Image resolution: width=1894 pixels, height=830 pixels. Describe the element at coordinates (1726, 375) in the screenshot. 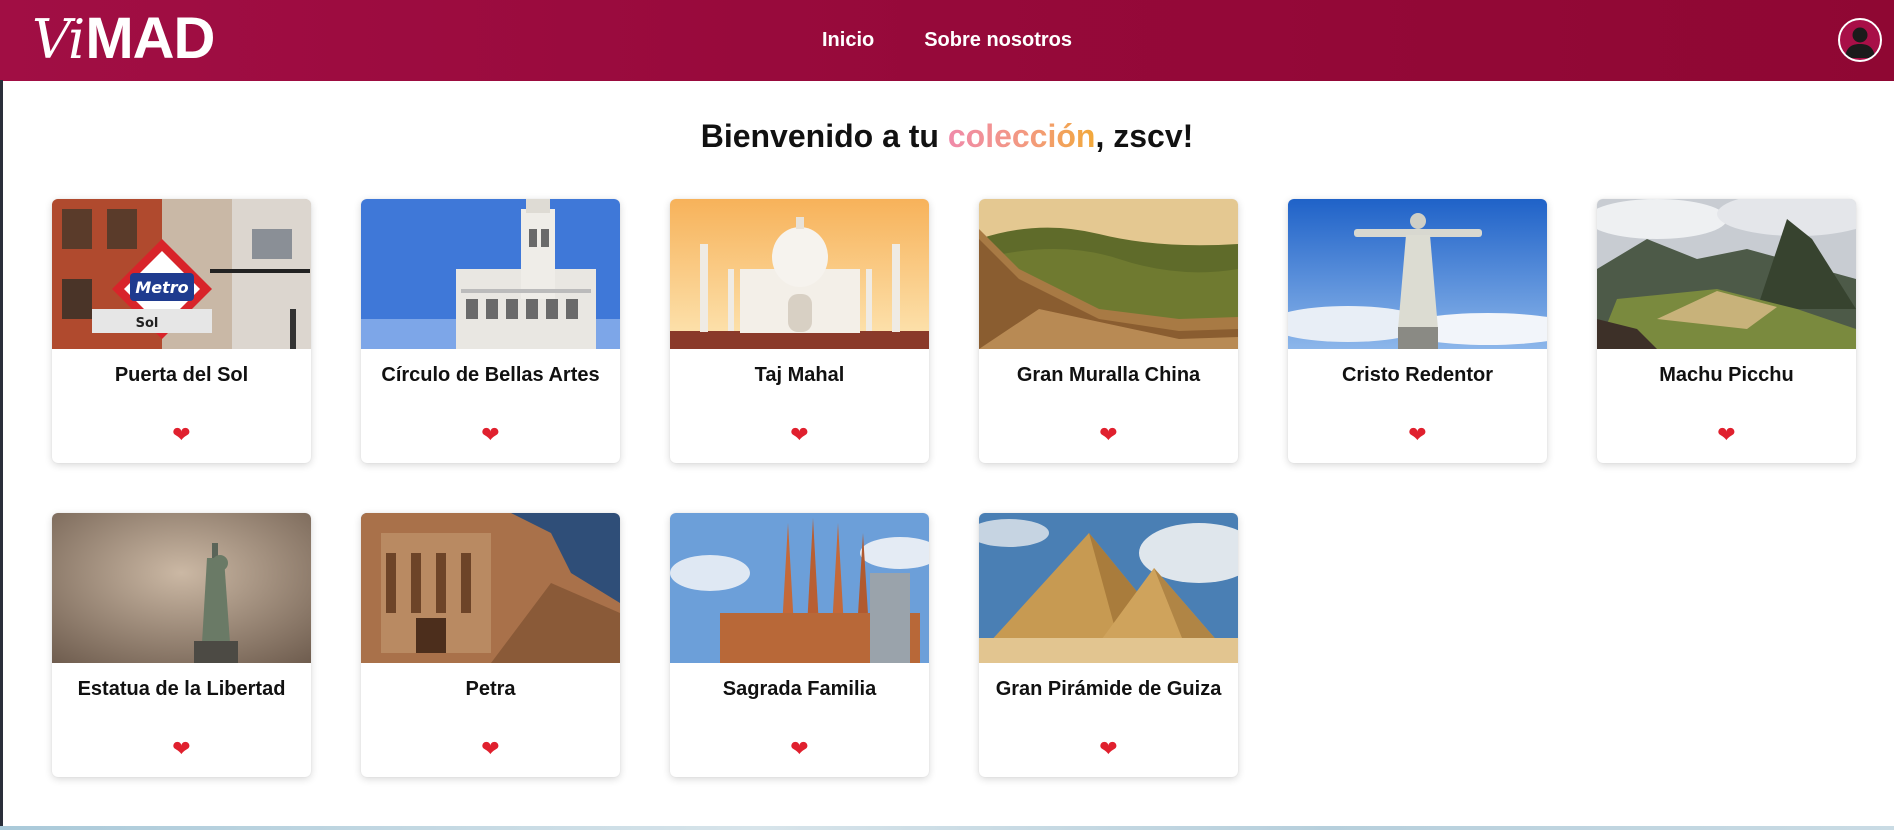

I see `card-title: Machu Picchu` at that location.